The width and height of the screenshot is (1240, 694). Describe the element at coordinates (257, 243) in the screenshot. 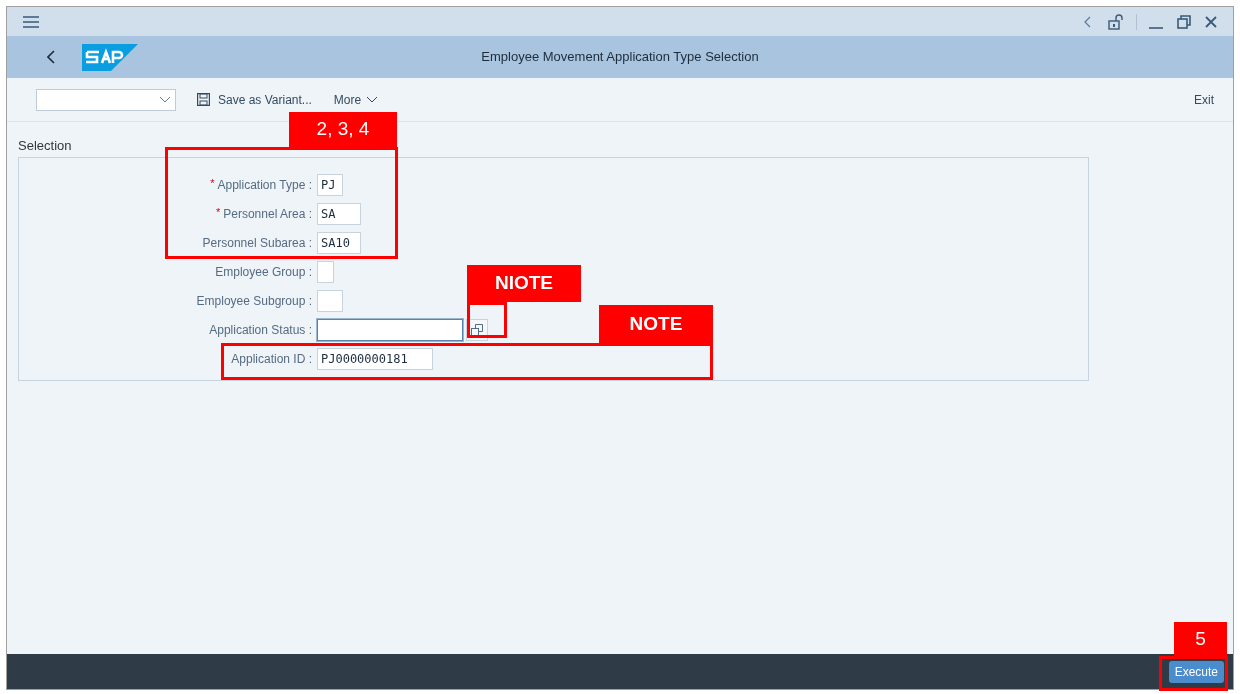

I see `field-label: Personnel Subarea :` at that location.